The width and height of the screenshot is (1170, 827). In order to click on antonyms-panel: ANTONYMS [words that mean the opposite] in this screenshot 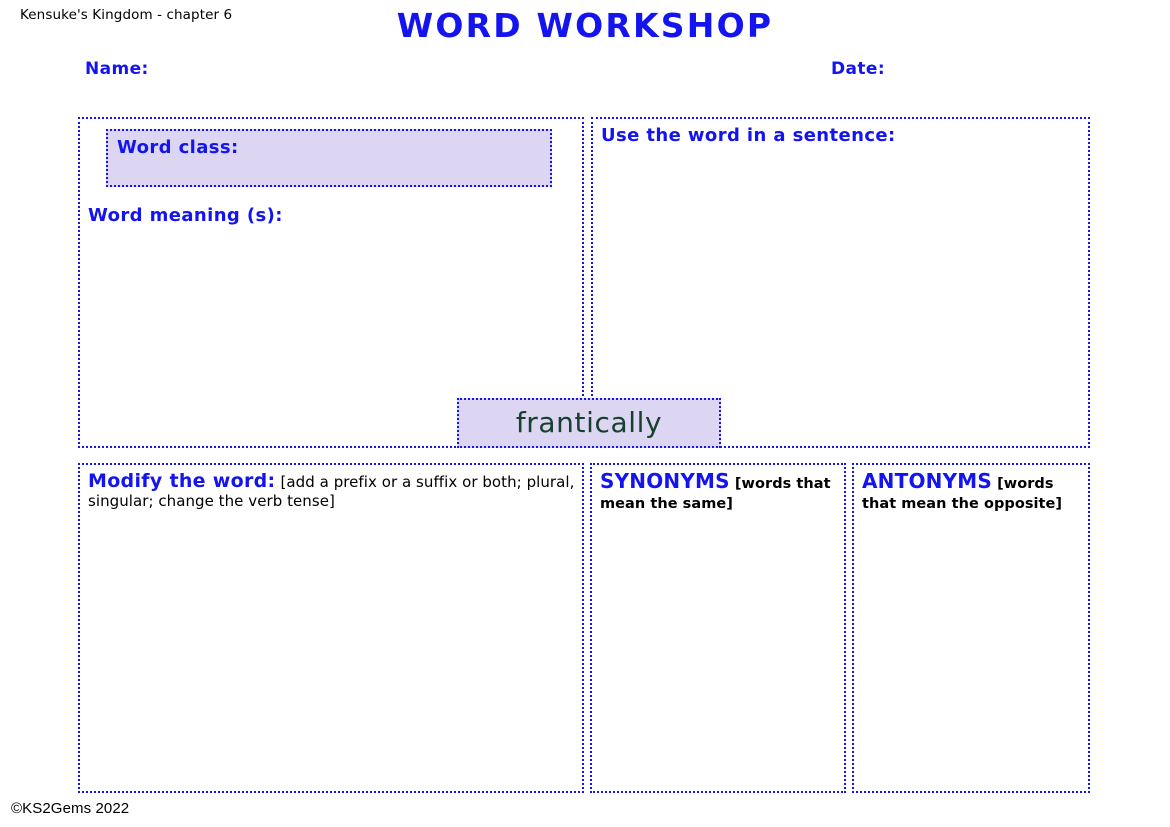, I will do `click(971, 628)`.